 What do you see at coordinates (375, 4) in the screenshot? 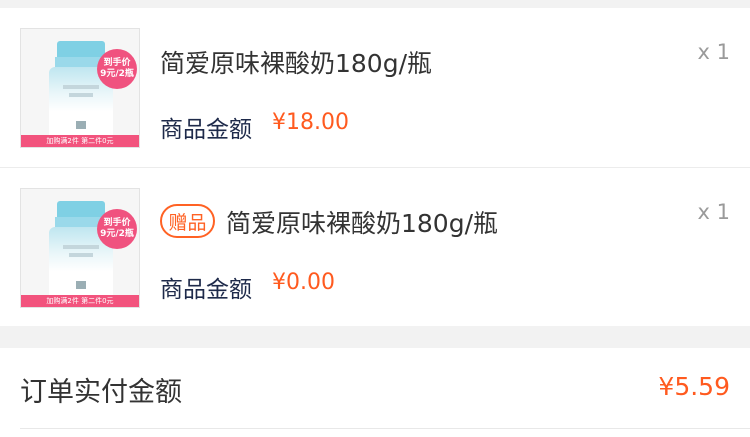
I see `top-spacer` at bounding box center [375, 4].